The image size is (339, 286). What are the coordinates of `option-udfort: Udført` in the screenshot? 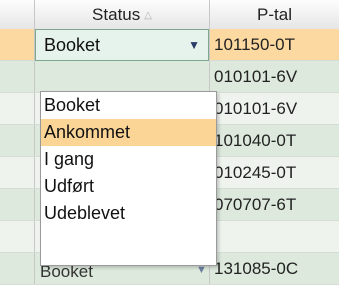 It's located at (128, 186).